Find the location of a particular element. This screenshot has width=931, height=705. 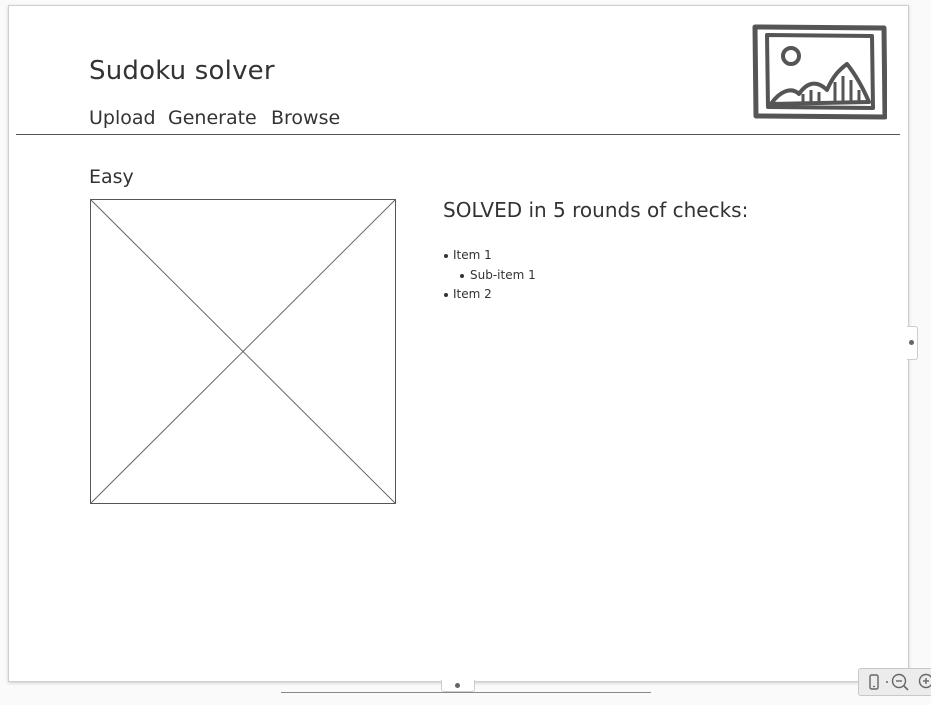

app-title: Sudoku solver is located at coordinates (182, 71).